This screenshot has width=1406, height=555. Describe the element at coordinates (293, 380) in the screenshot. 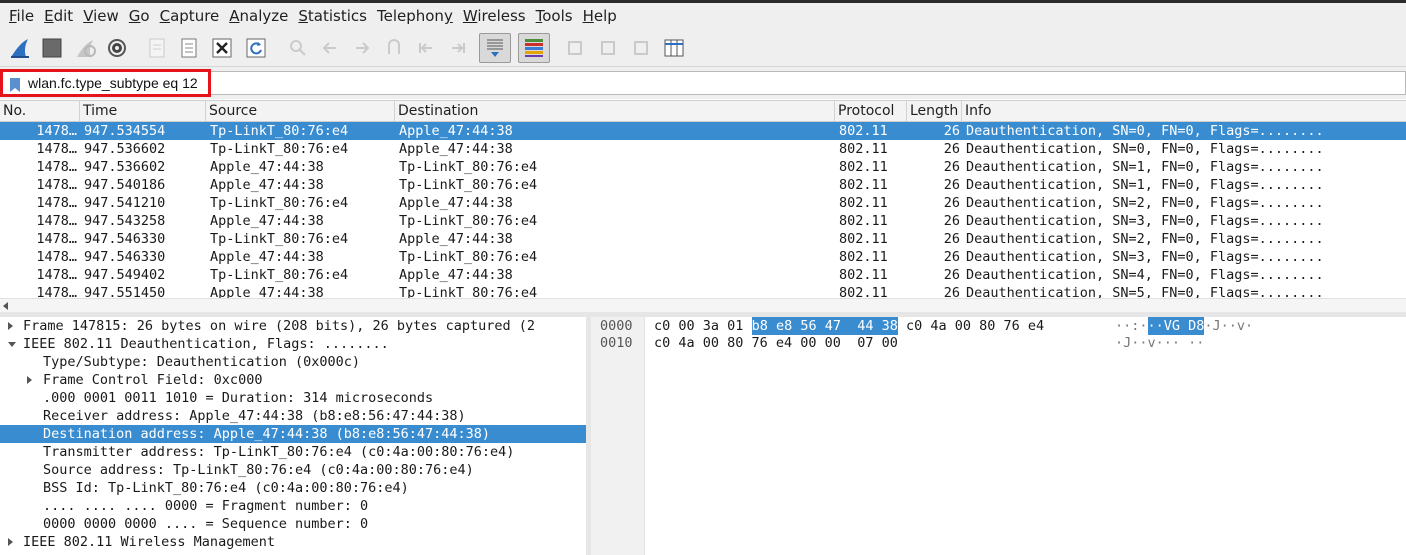

I see `detail-tree-item: Frame Control Field: 0xc000` at that location.